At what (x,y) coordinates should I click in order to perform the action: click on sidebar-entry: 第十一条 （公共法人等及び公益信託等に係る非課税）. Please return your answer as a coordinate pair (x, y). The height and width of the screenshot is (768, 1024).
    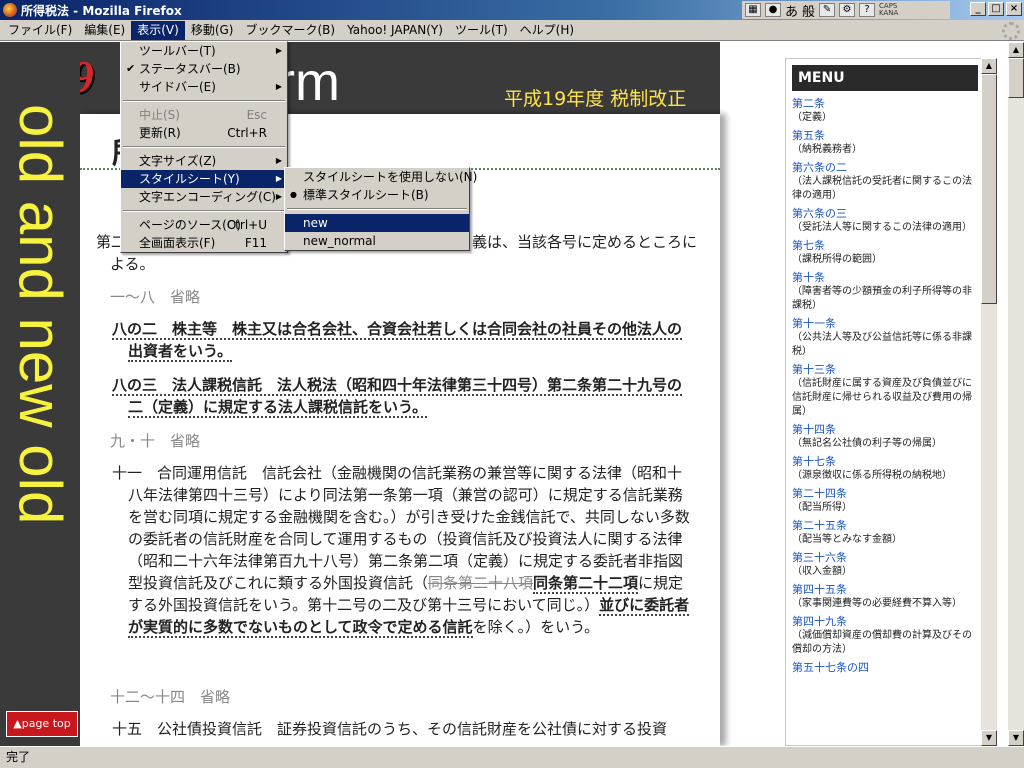
    Looking at the image, I should click on (884, 338).